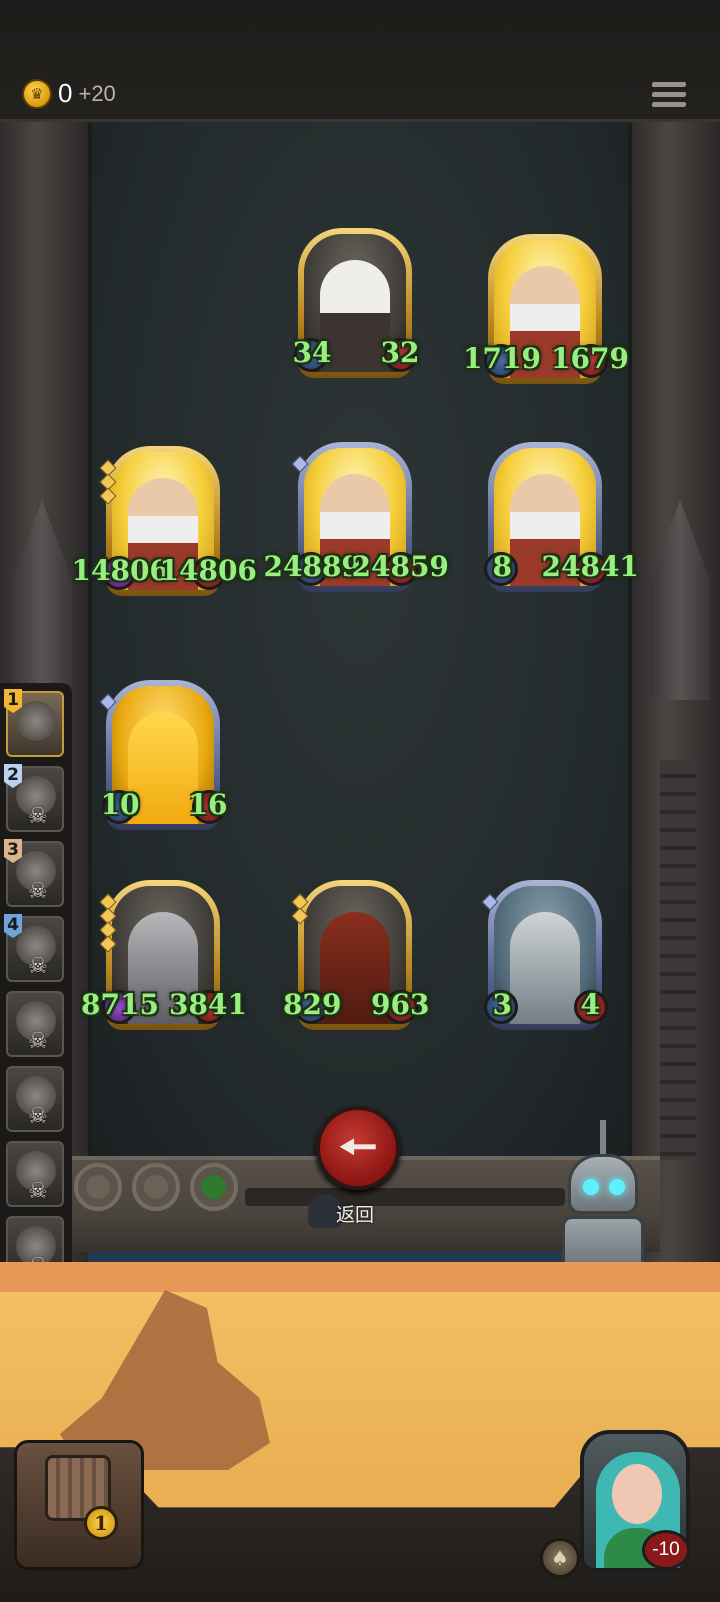  Describe the element at coordinates (312, 566) in the screenshot. I see `minion-attack: 24889` at that location.